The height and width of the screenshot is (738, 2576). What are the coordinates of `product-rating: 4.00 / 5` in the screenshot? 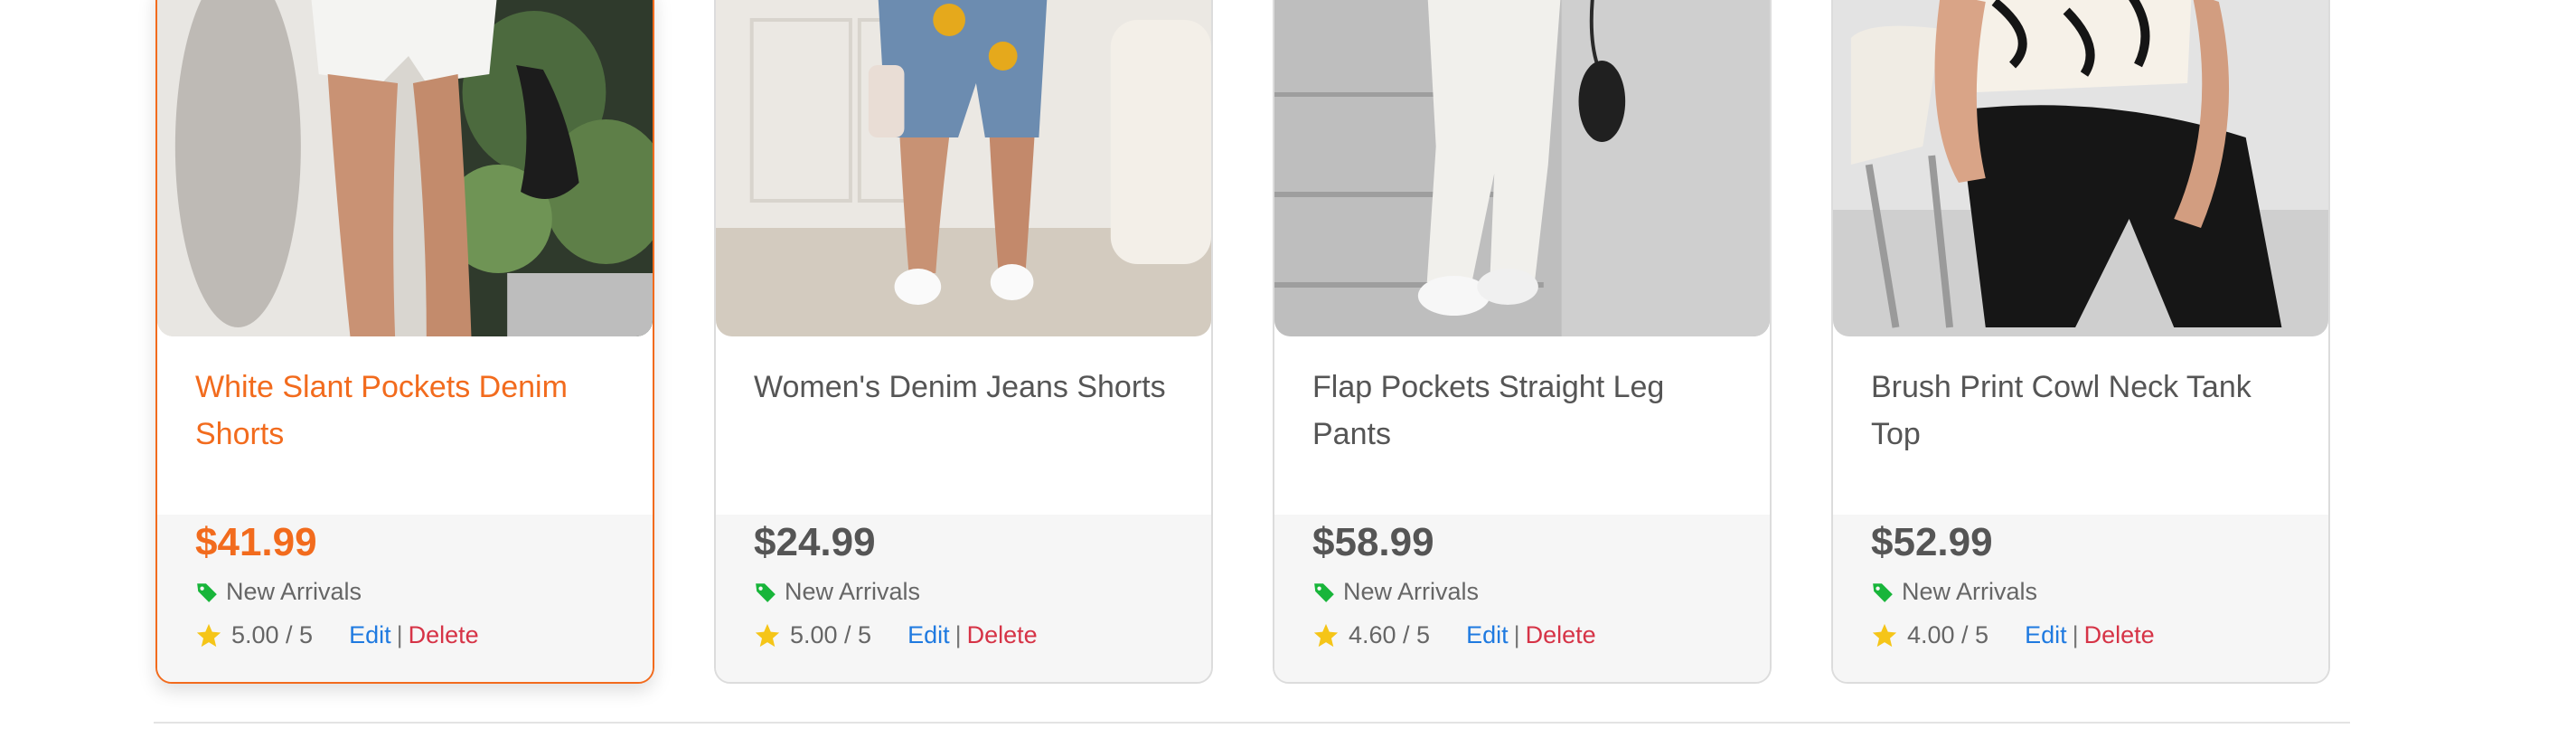 It's located at (1948, 635).